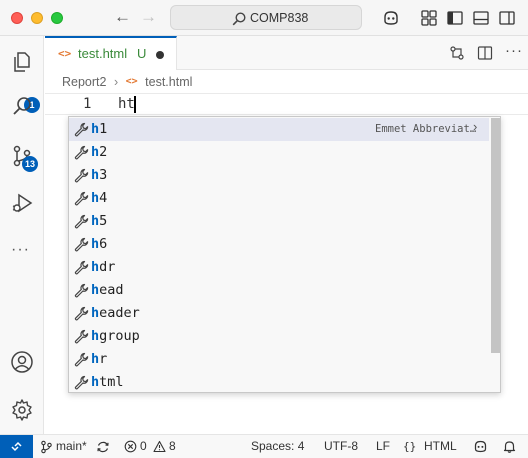 This screenshot has height=458, width=528. Describe the element at coordinates (116, 81) in the screenshot. I see `chevron-right-icon: ›` at that location.